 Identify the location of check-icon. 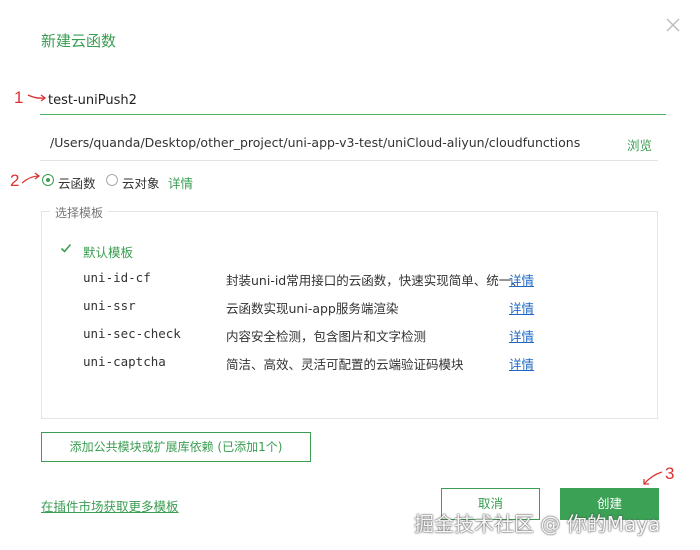
(66, 248).